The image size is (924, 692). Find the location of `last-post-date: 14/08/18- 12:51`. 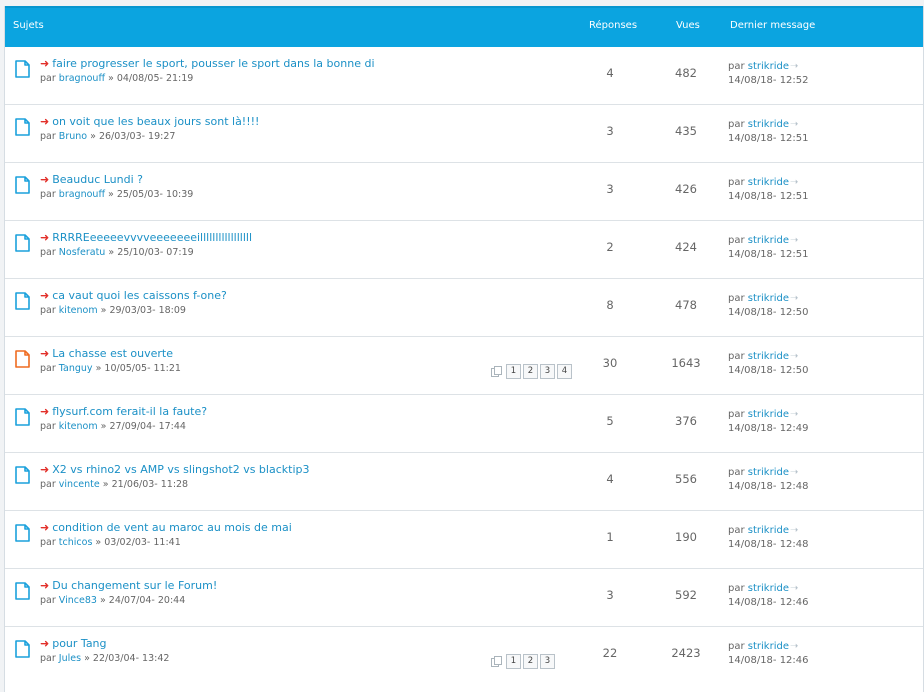

last-post-date: 14/08/18- 12:51 is located at coordinates (768, 196).